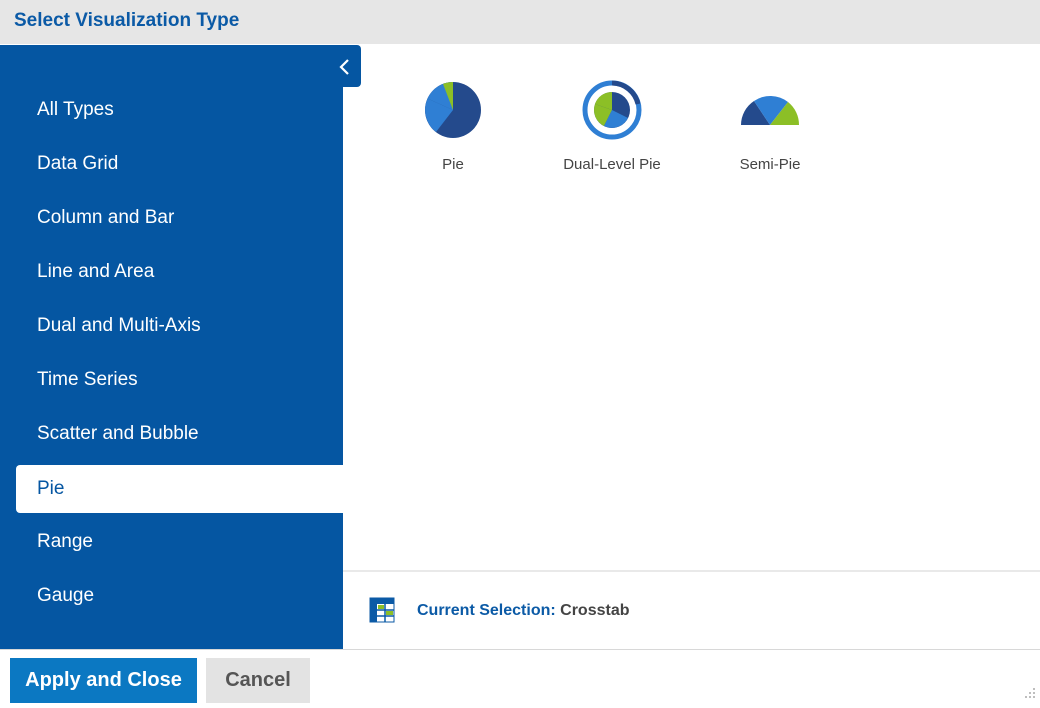  I want to click on sidebar-item-line-and-area: Line and Area, so click(179, 272).